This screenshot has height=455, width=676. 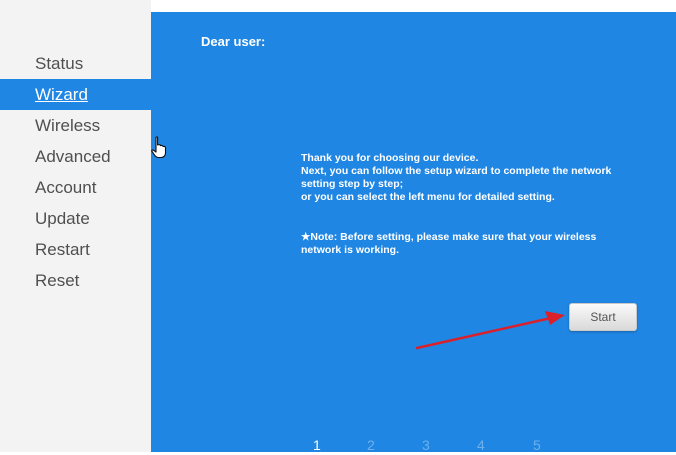 I want to click on sidebar-item-wizard: Wizard, so click(x=75, y=94).